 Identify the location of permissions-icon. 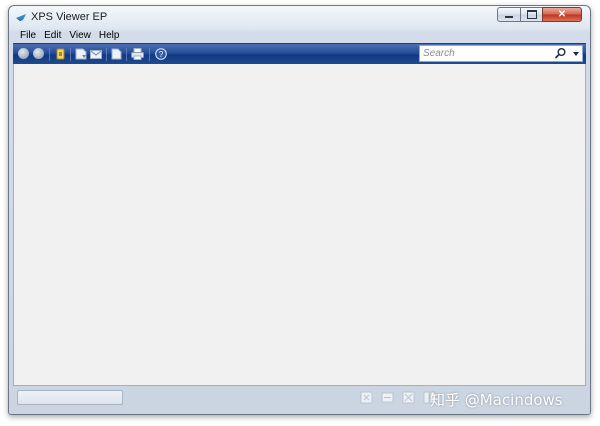
(60, 54).